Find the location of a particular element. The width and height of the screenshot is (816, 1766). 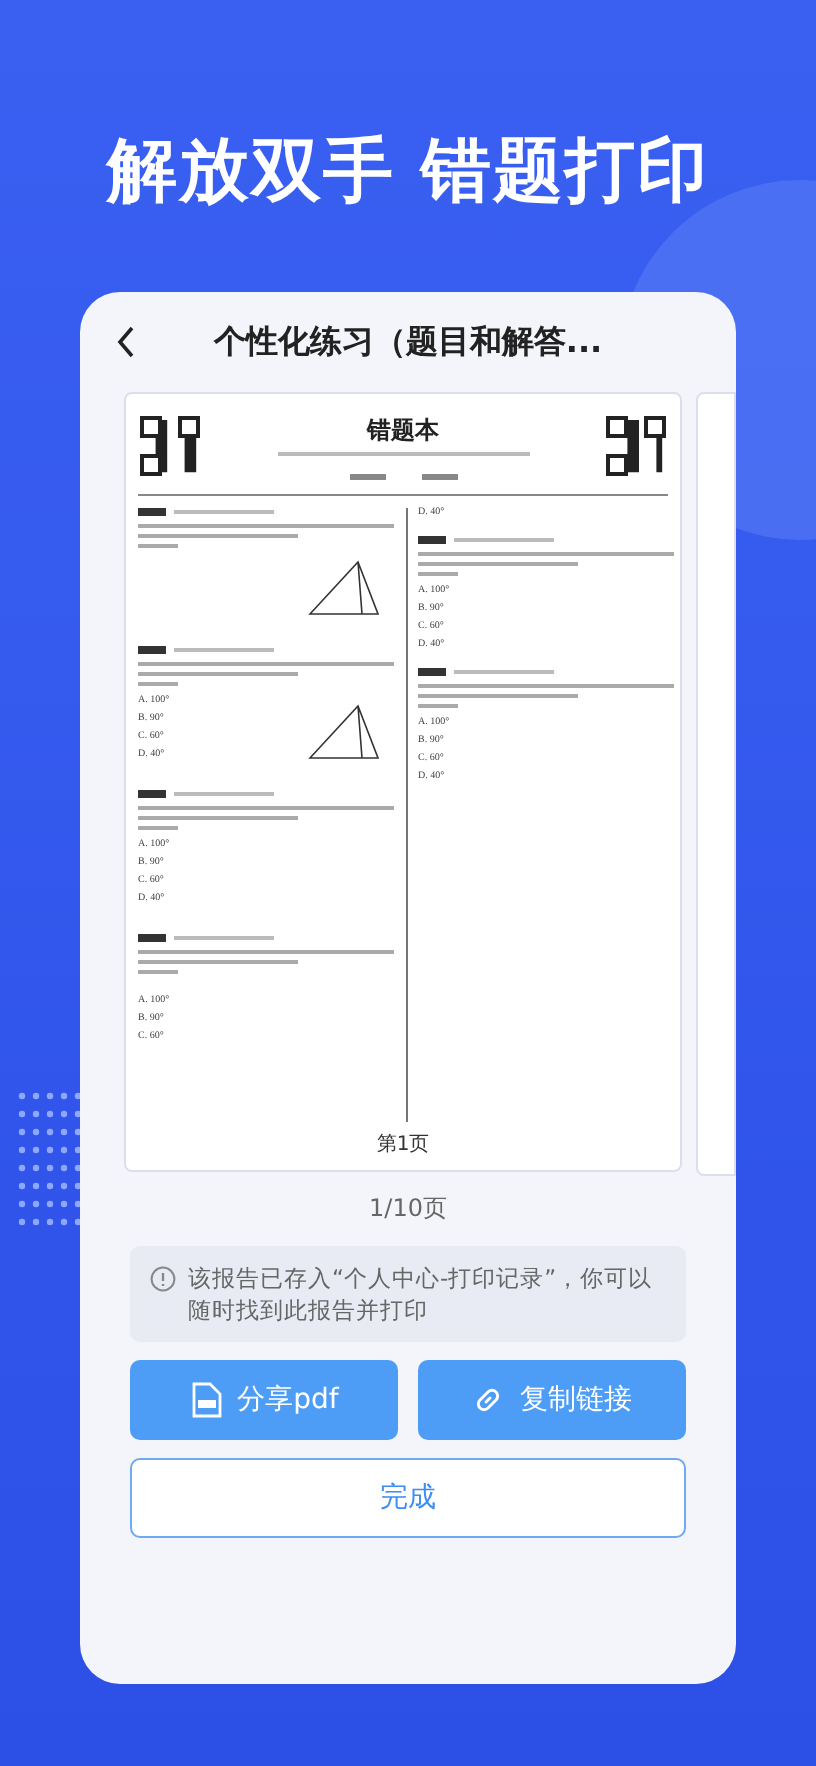

info-icon is located at coordinates (163, 1279).